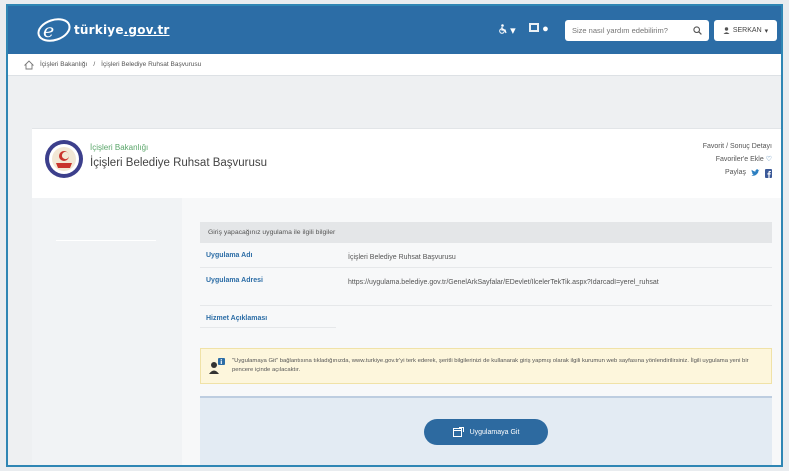  I want to click on e-logo-icon: e, so click(54, 30).